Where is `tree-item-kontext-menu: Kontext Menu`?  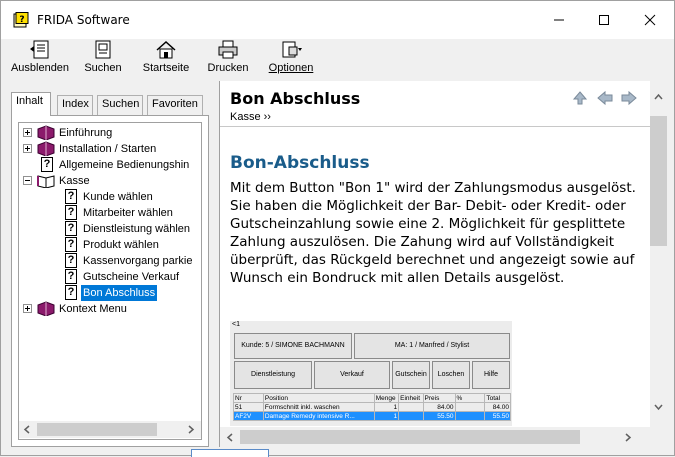
tree-item-kontext-menu: Kontext Menu is located at coordinates (110, 309).